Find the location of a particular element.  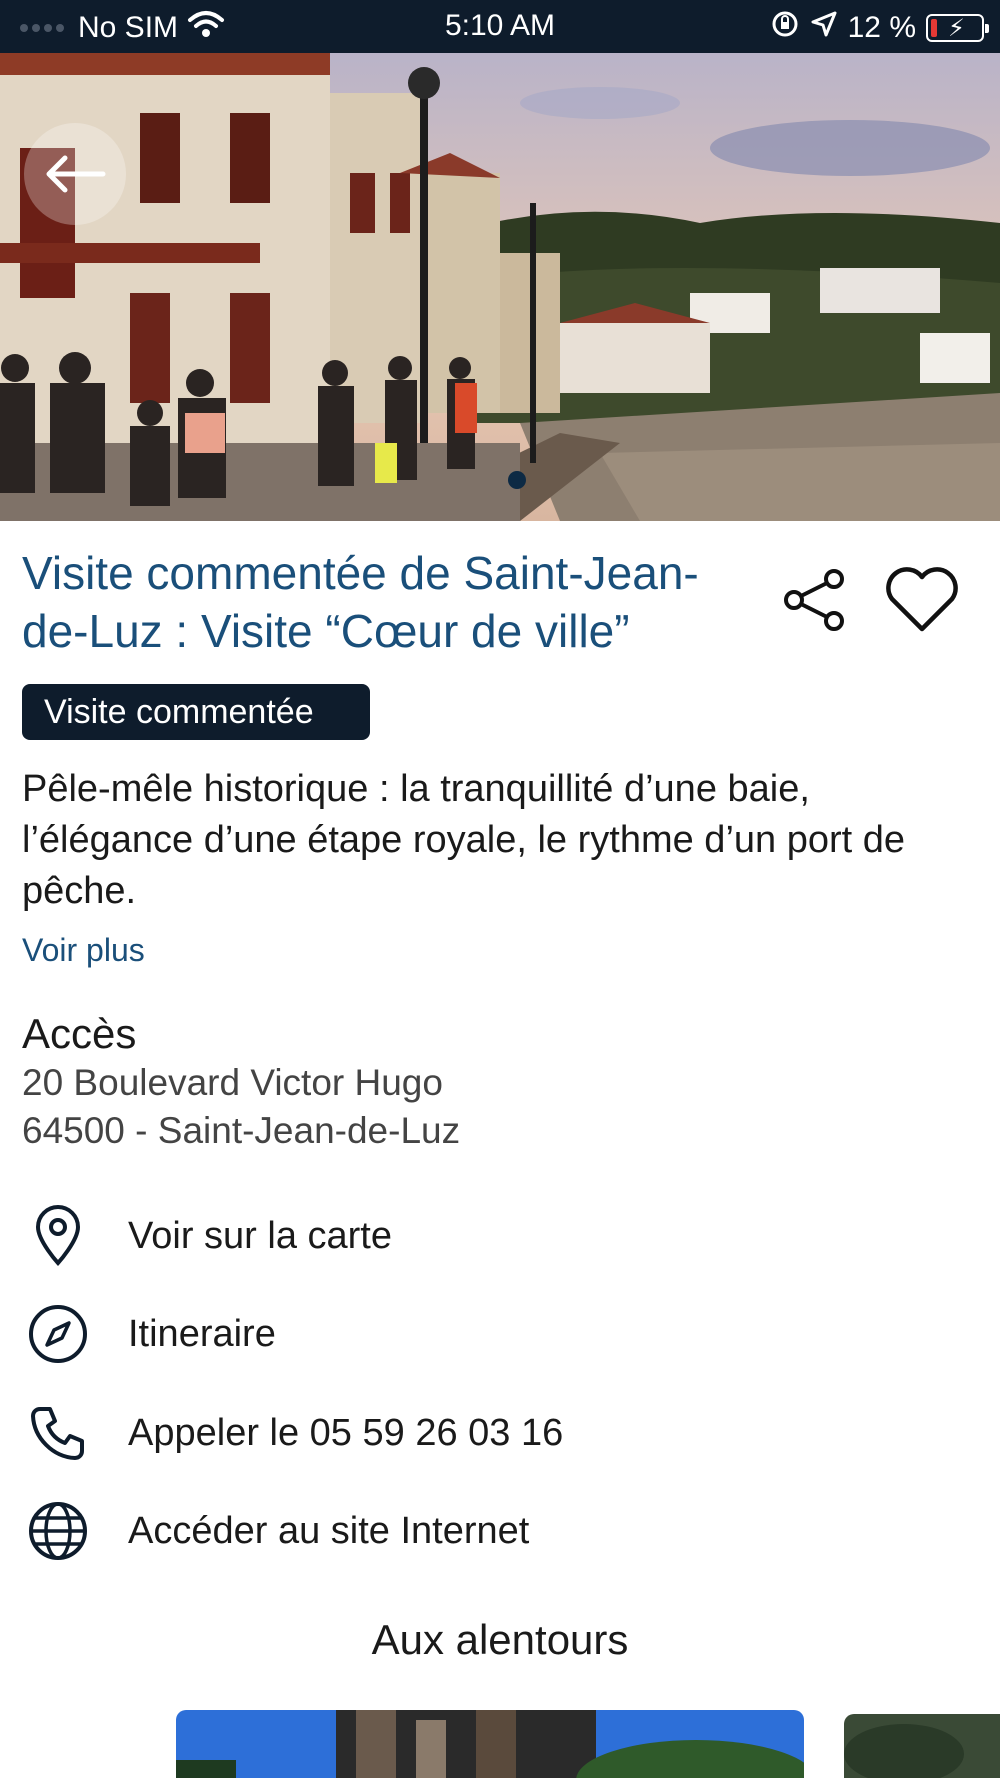

rotation-lock-icon is located at coordinates (785, 28).